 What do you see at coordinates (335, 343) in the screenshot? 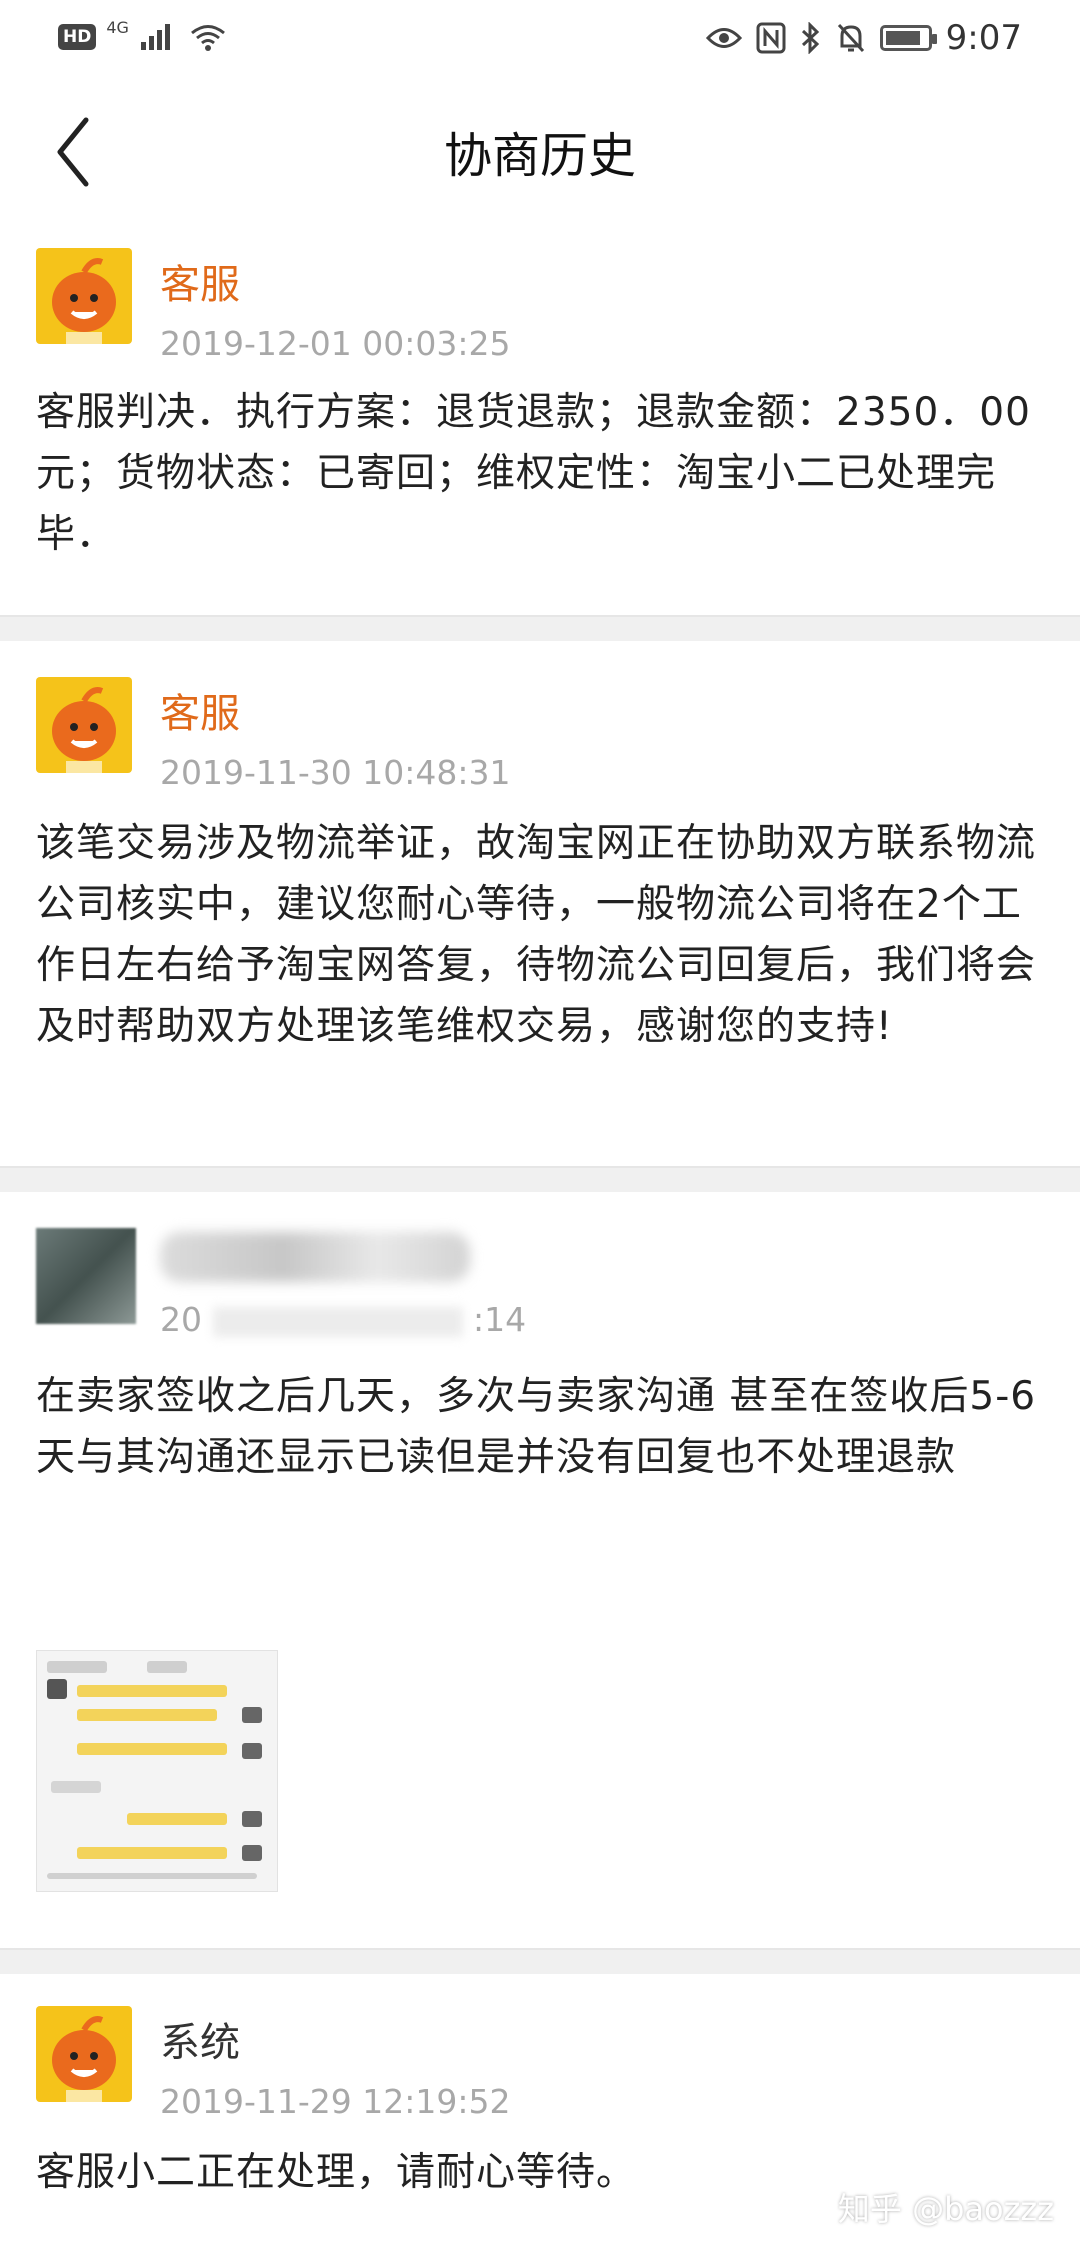
I see `record-time: 2019-12-01 00:03:25` at bounding box center [335, 343].